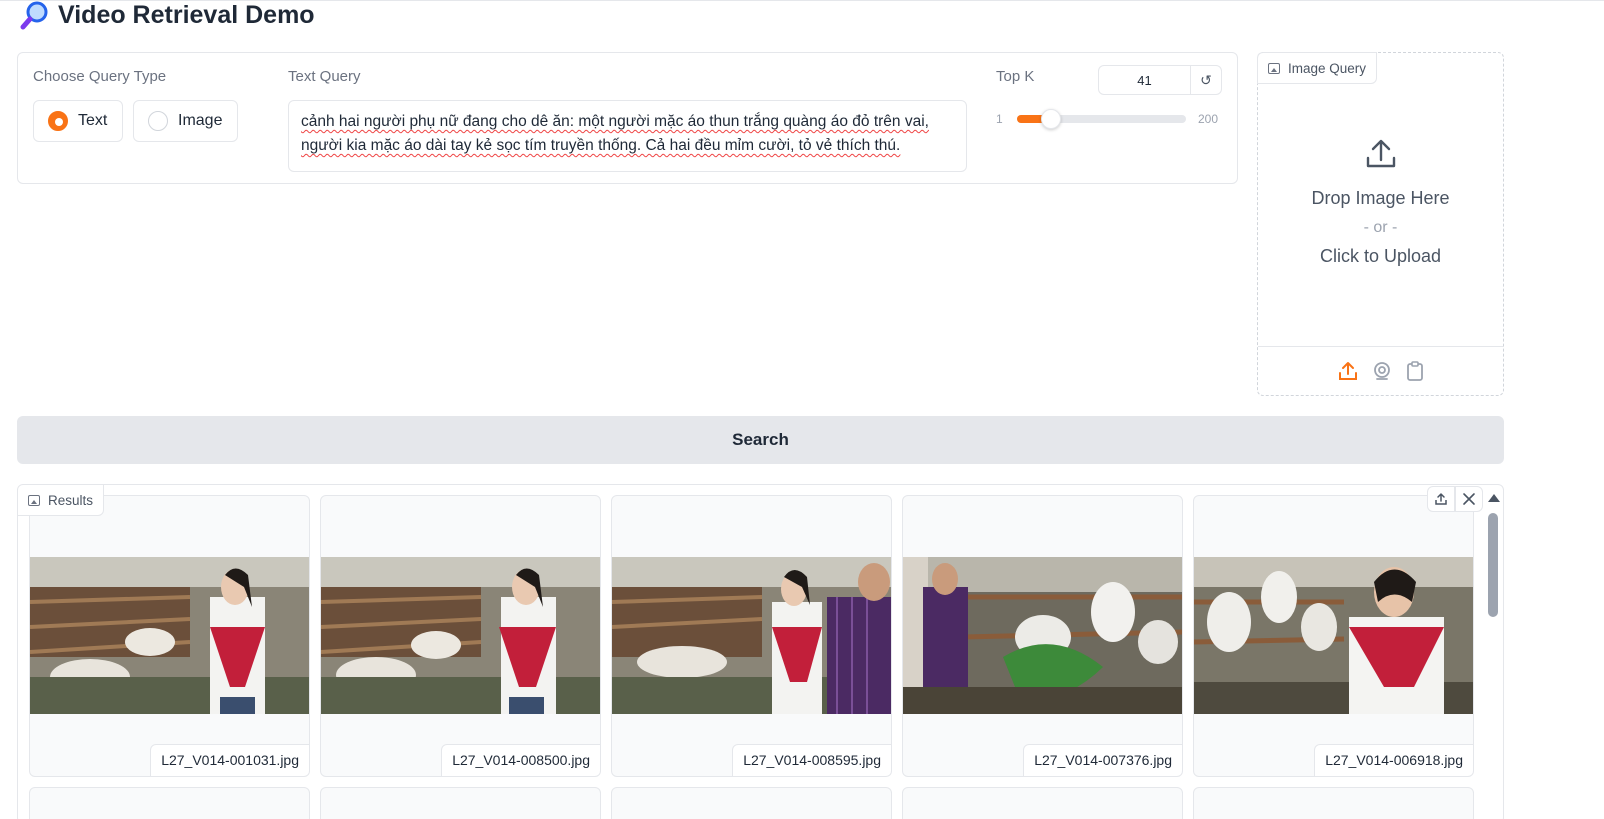 The width and height of the screenshot is (1604, 819). I want to click on slider-min: 1, so click(999, 119).